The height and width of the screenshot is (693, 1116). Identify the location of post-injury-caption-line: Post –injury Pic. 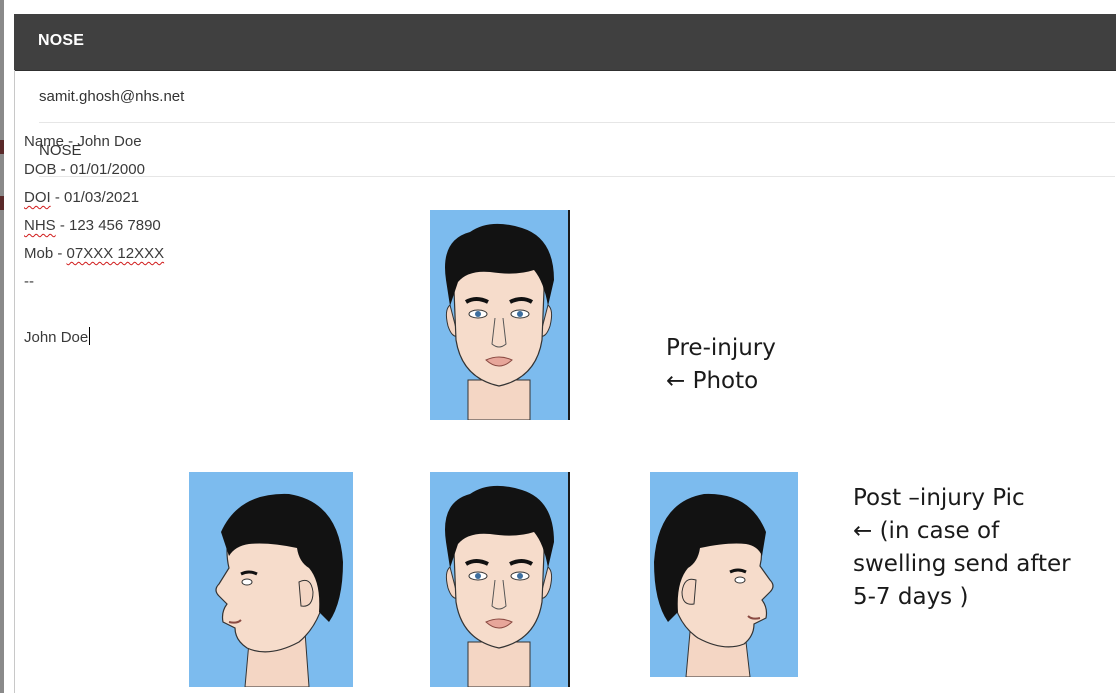
(939, 498).